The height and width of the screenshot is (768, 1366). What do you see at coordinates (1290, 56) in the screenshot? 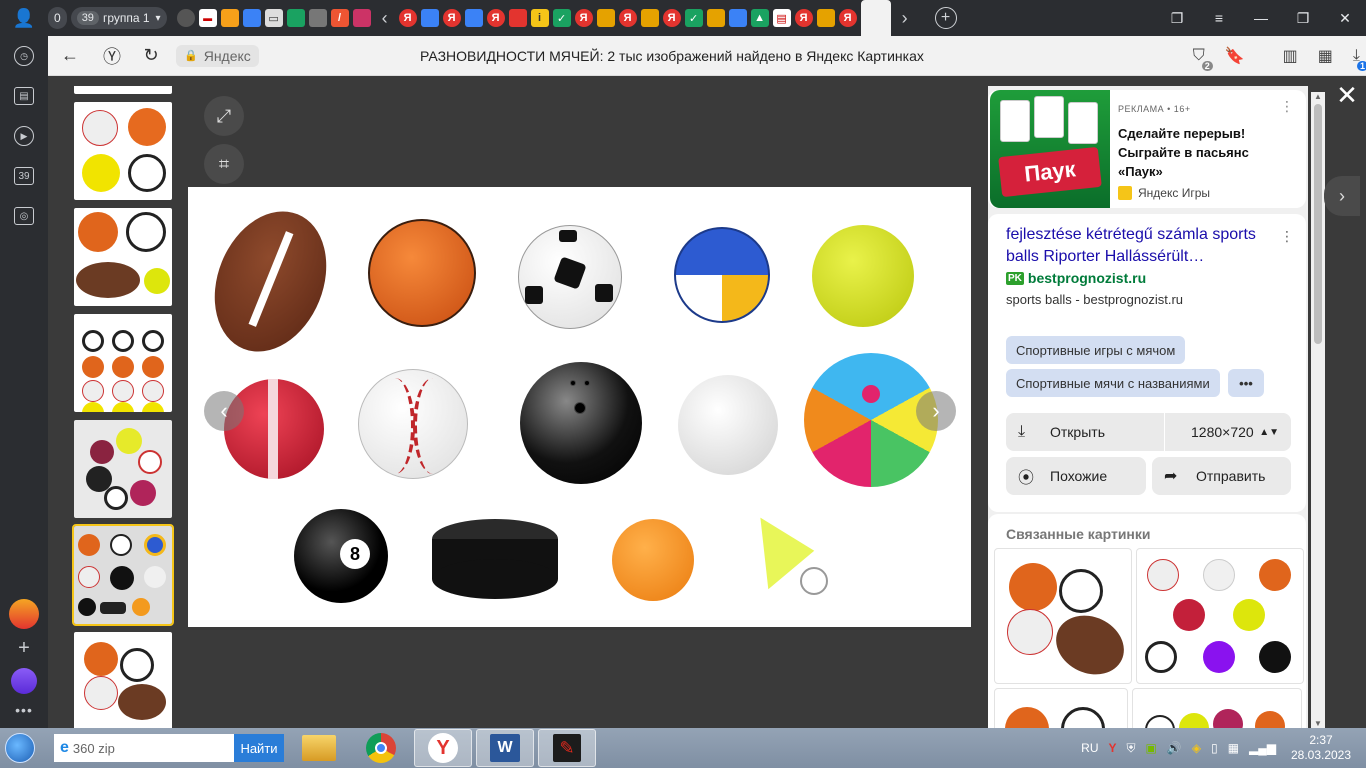
I see `reader-icon: ▥` at bounding box center [1290, 56].